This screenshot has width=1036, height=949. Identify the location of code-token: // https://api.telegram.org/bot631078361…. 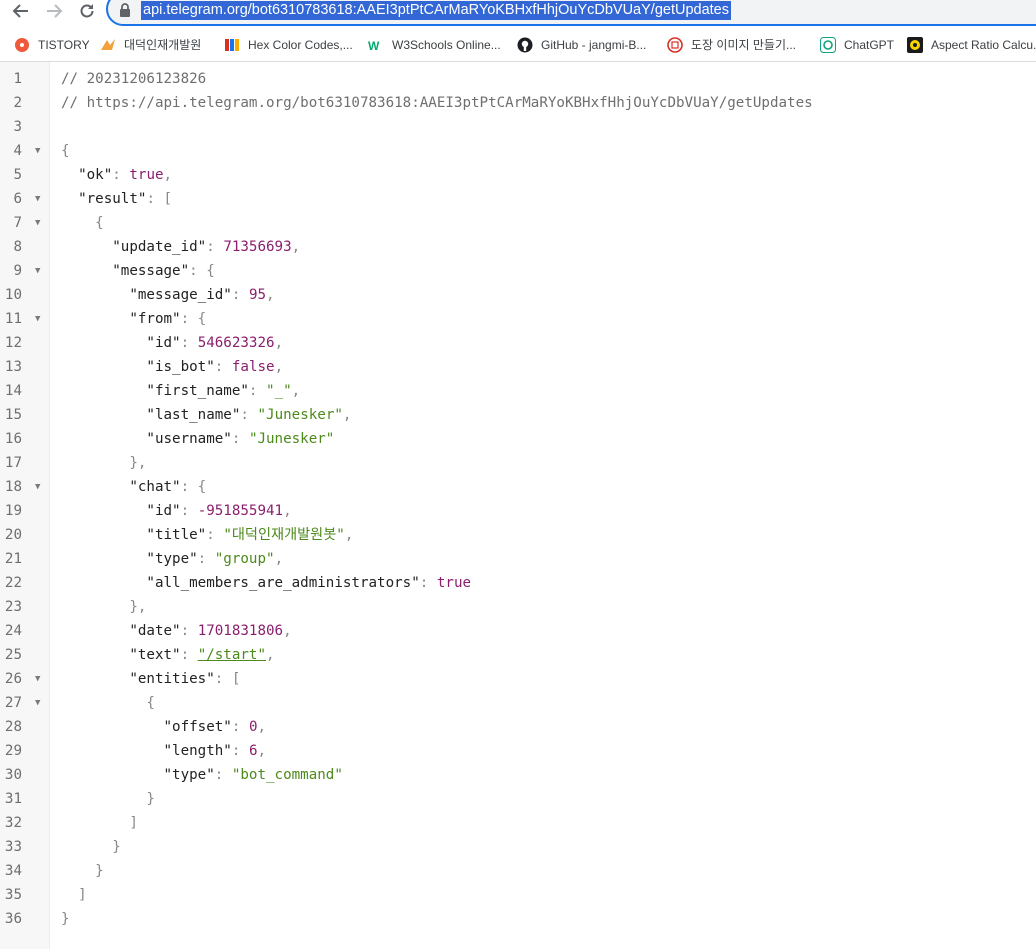
(437, 103).